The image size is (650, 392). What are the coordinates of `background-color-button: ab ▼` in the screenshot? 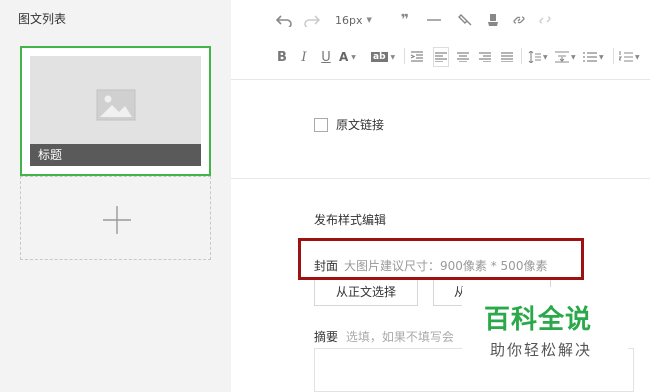 It's located at (384, 57).